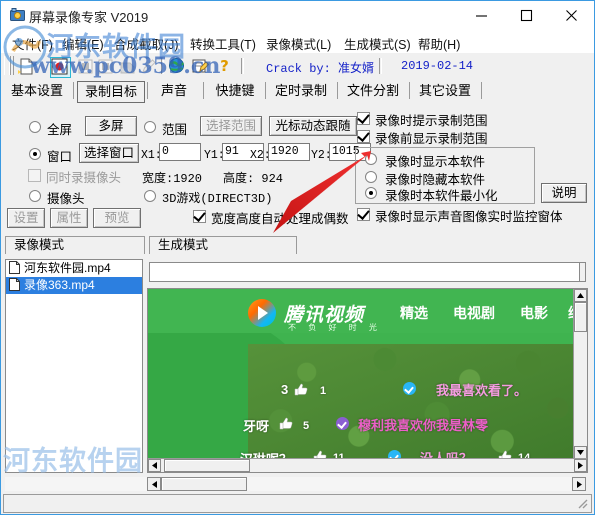 The height and width of the screenshot is (515, 595). I want to click on new-file-icon, so click(26, 66).